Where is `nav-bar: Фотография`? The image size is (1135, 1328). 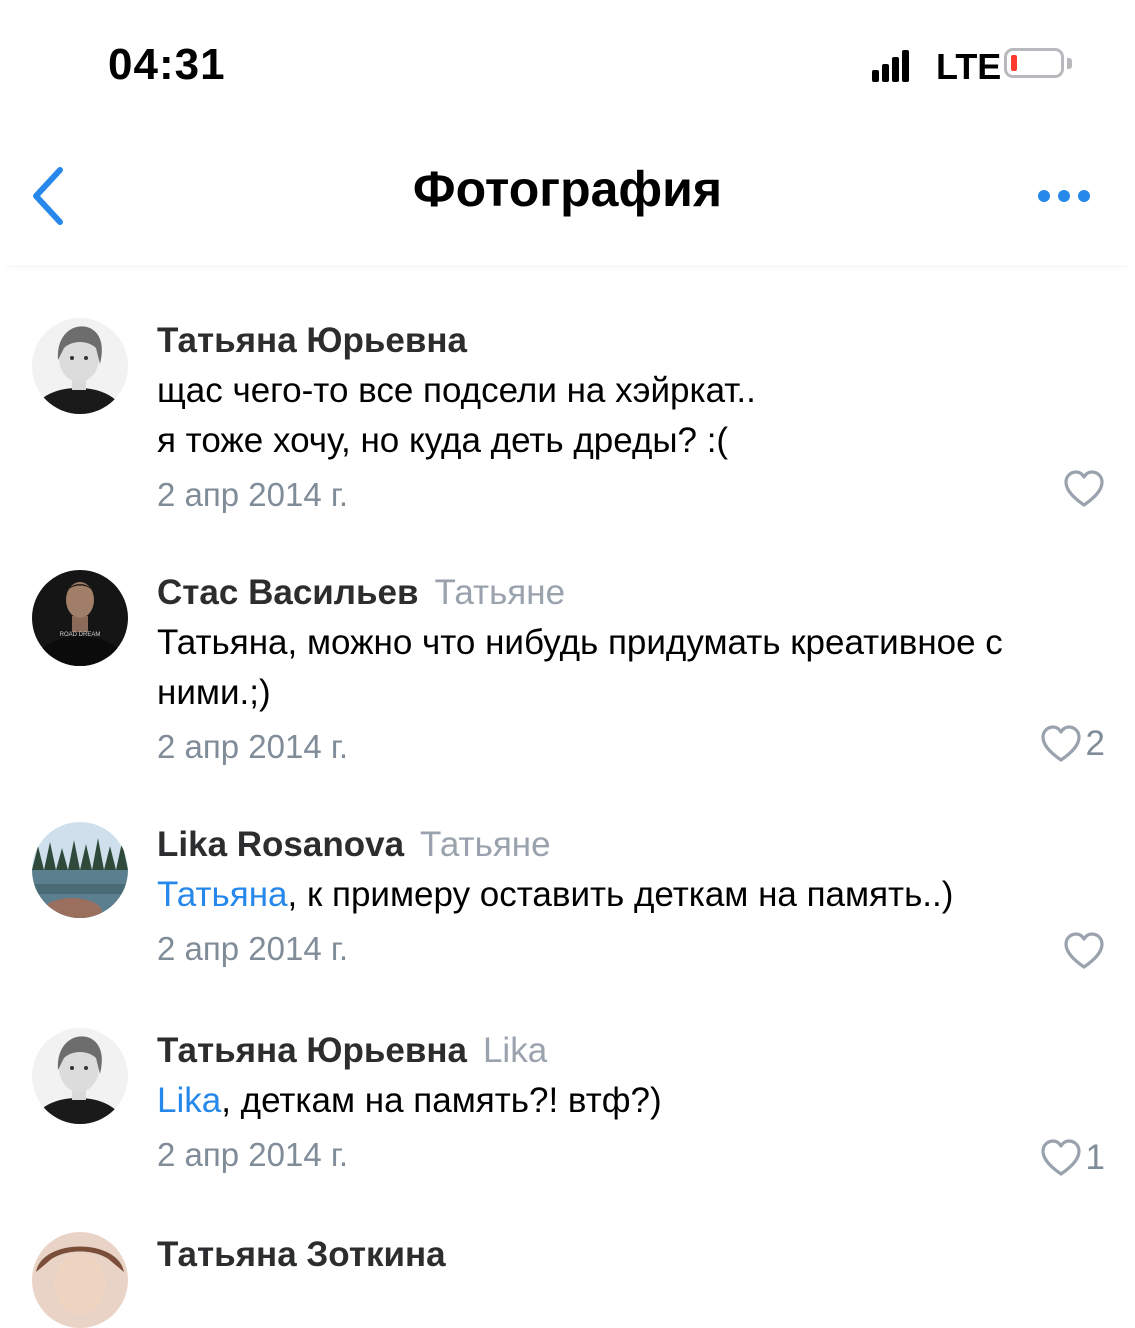 nav-bar: Фотография is located at coordinates (567, 192).